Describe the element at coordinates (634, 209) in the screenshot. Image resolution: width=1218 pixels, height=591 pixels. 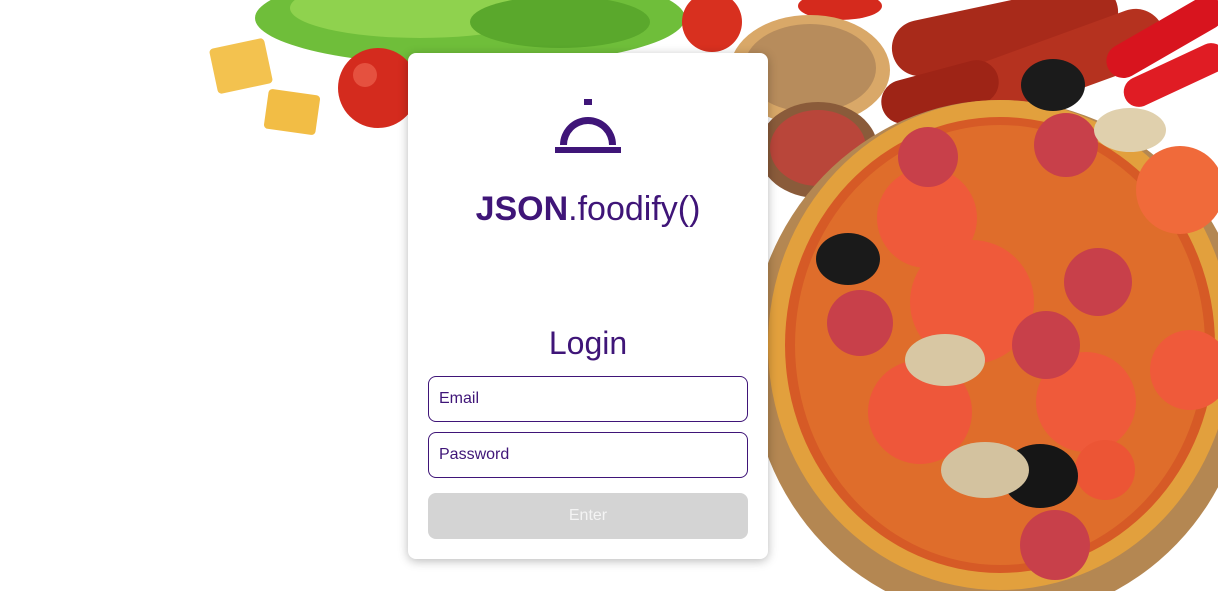
I see `brand-rest-text: .foodify()` at that location.